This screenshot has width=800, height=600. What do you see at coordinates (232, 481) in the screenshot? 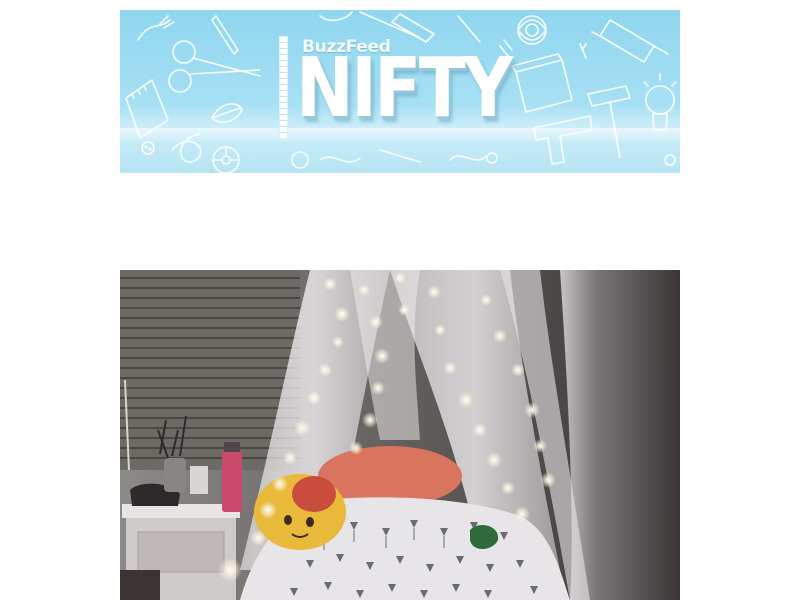
I see `water-bottle` at bounding box center [232, 481].